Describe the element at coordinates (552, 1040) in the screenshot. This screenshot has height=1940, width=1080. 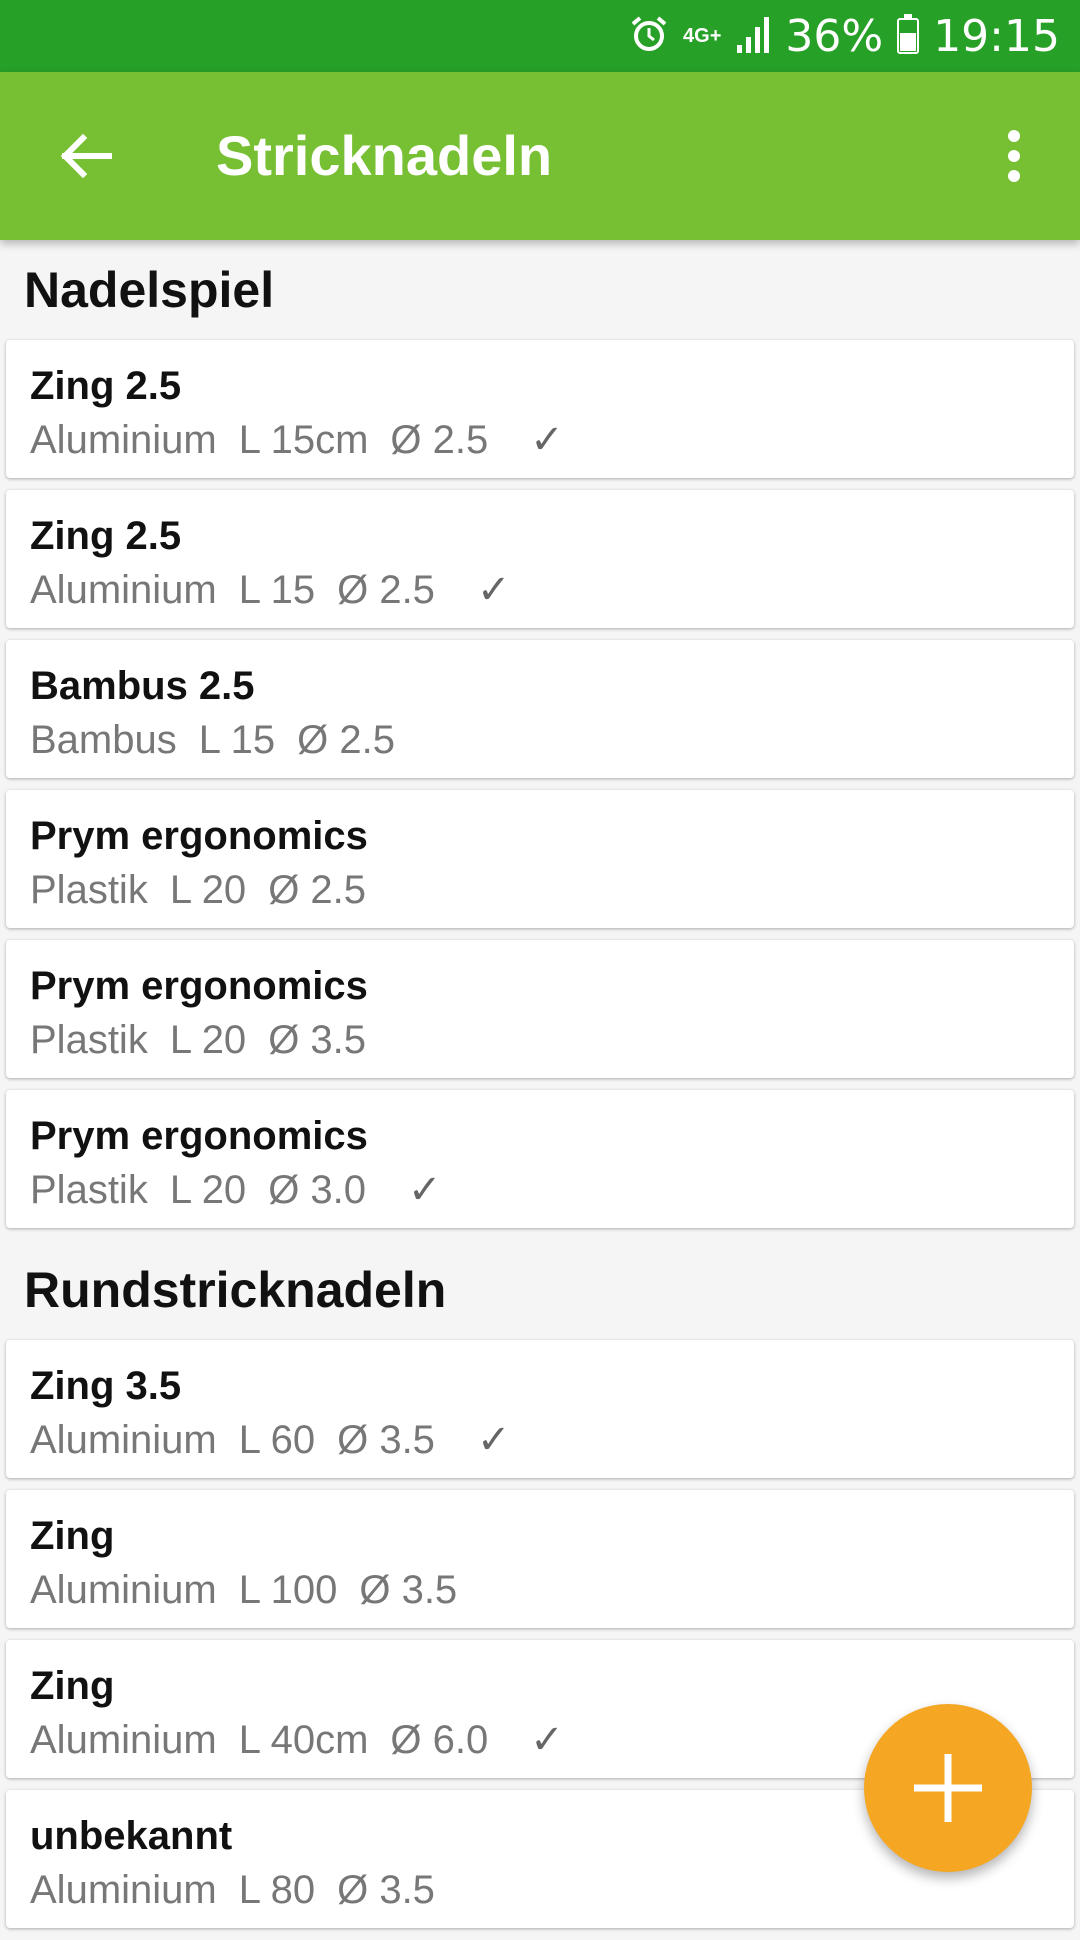
I see `needle-details: Plastik L 20 Ø 3.5` at that location.